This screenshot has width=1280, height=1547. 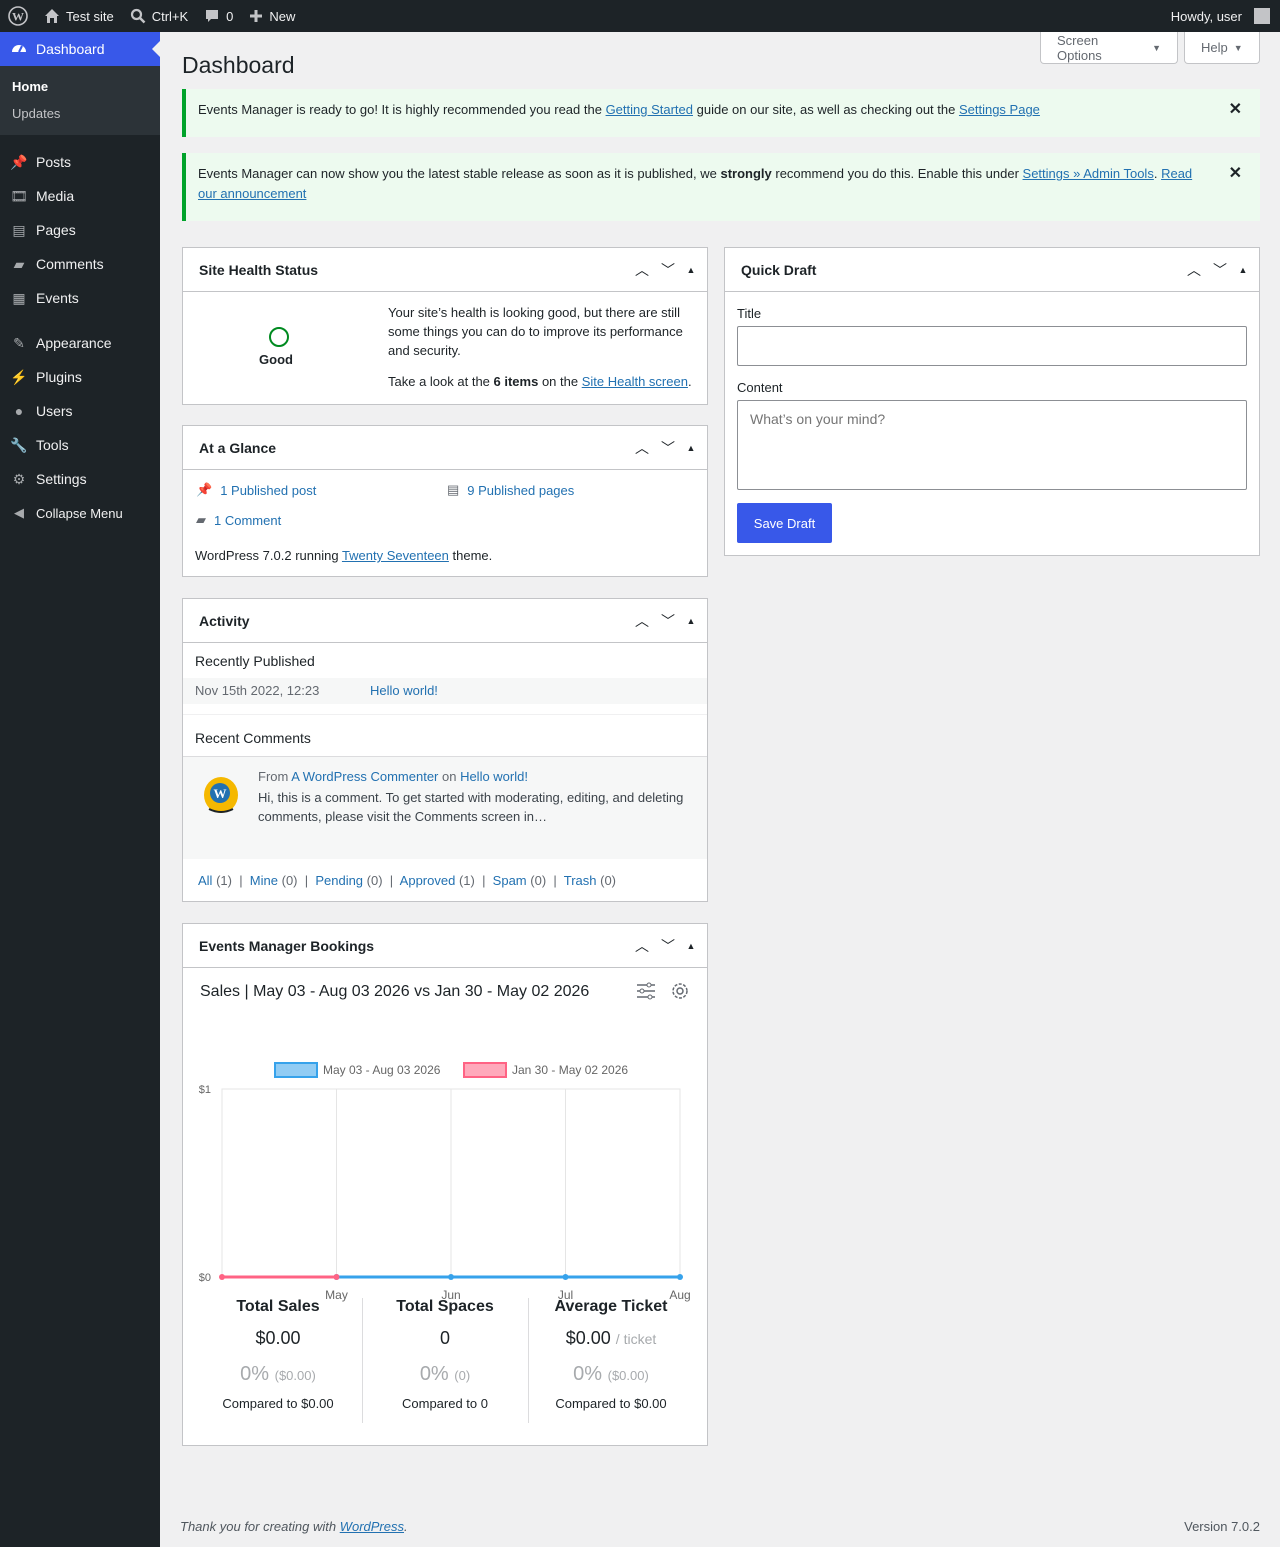 What do you see at coordinates (445, 1354) in the screenshot?
I see `stat-total-spaces: Total Spaces 0 0% (0) Compared to 0` at bounding box center [445, 1354].